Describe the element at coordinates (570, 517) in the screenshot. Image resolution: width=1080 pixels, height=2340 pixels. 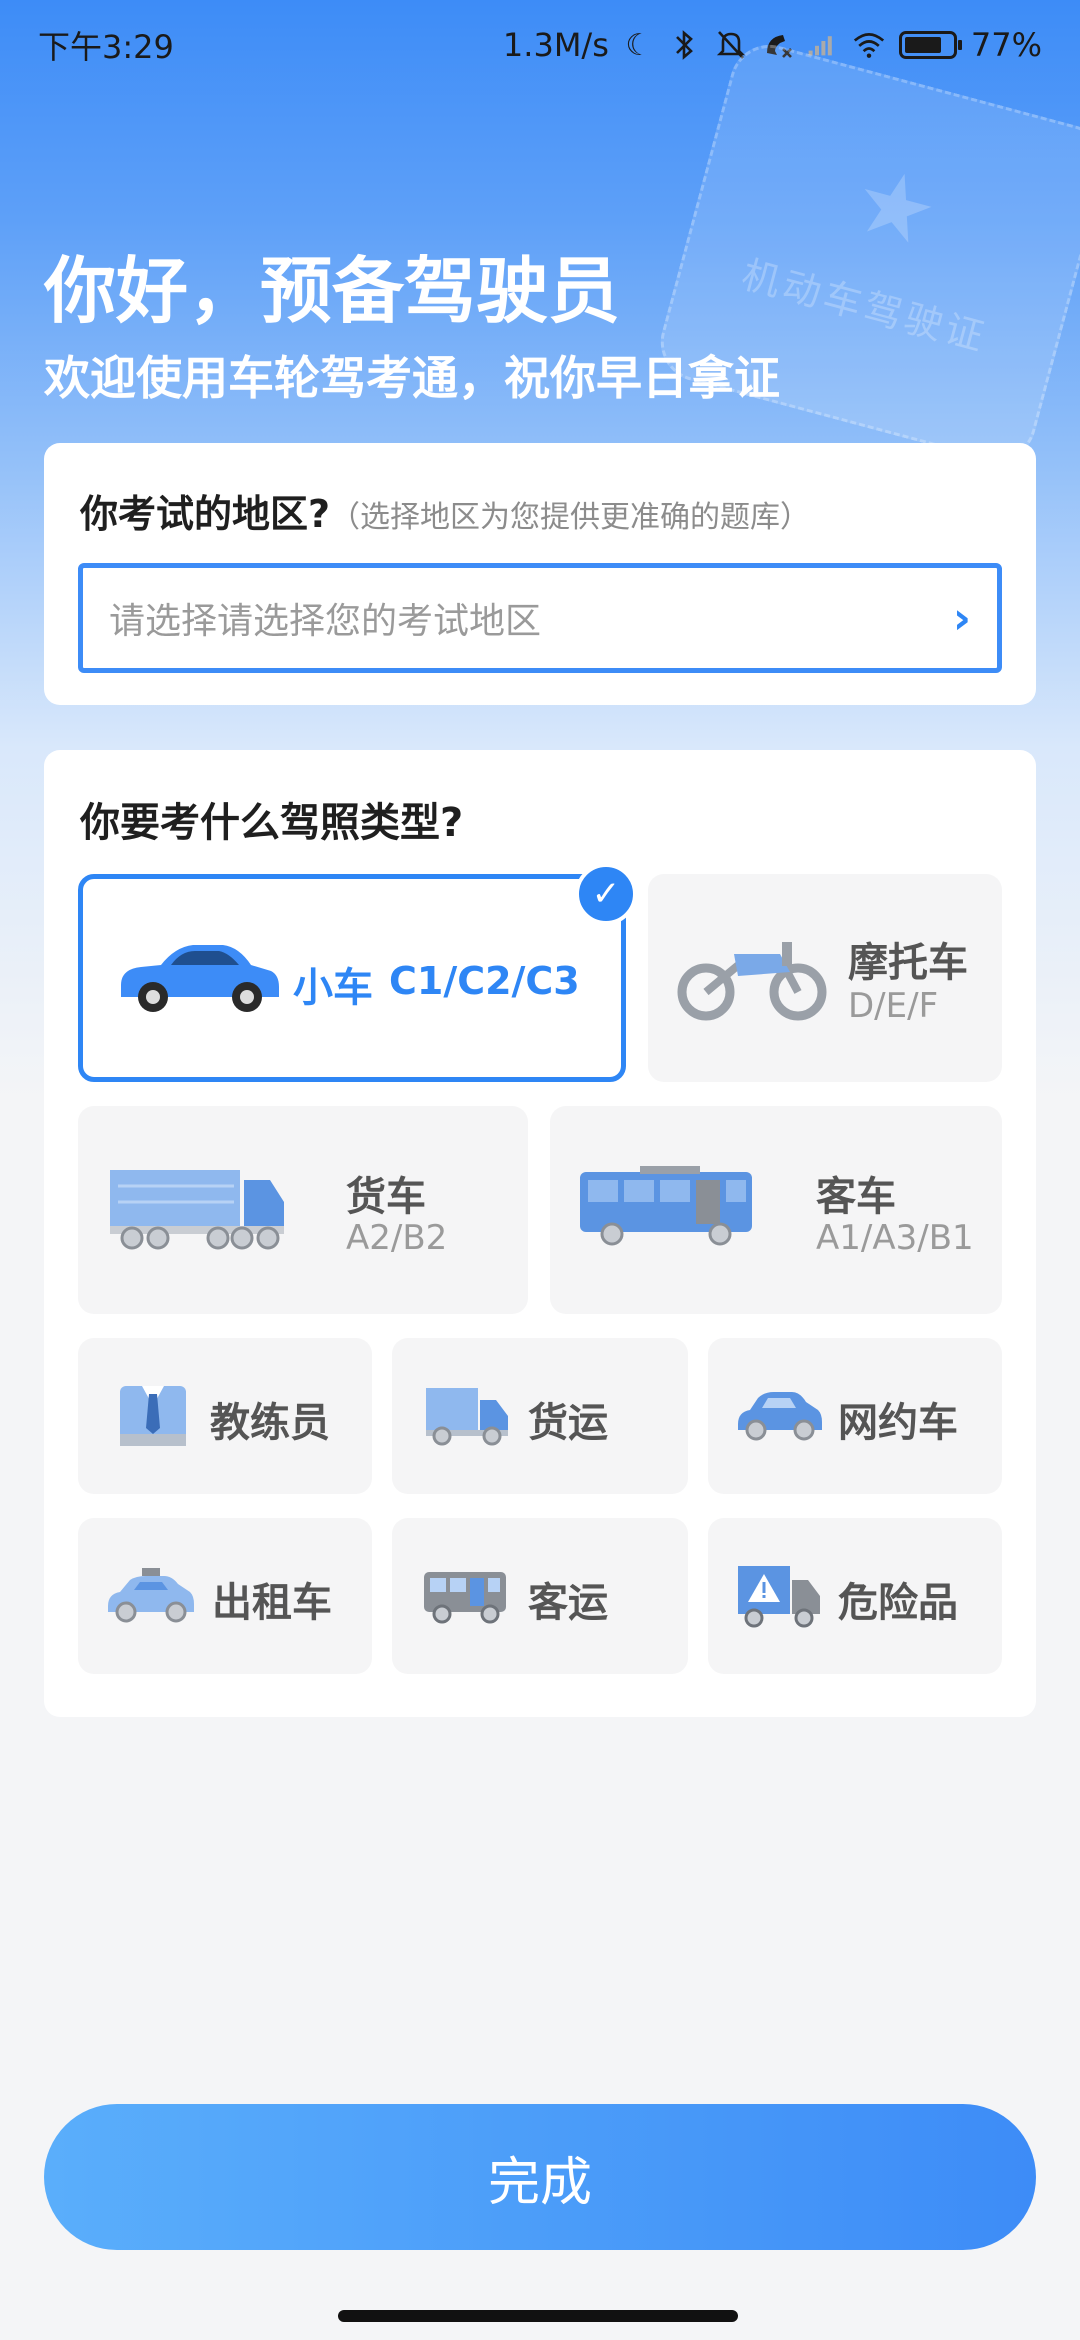
I see `region-hint: （选择地区为您提供更准确的题库）` at that location.